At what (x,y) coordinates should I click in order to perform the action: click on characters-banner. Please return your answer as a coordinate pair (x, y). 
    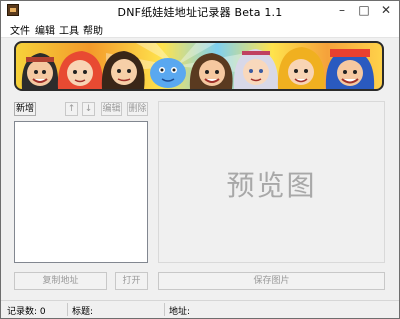
    Looking at the image, I should click on (199, 66).